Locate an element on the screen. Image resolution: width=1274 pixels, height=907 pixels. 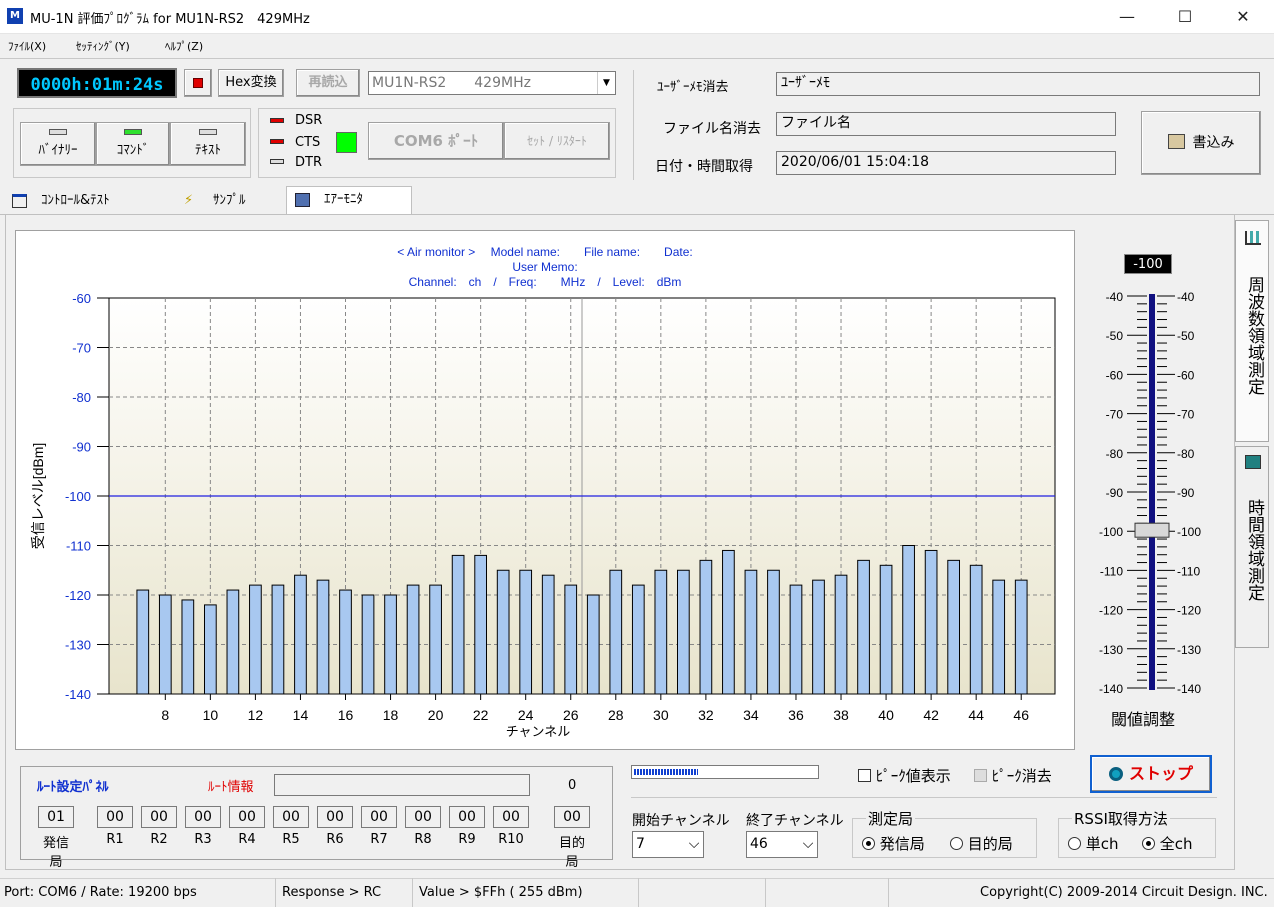
end-channel-select: 46 ⌵ is located at coordinates (782, 844).